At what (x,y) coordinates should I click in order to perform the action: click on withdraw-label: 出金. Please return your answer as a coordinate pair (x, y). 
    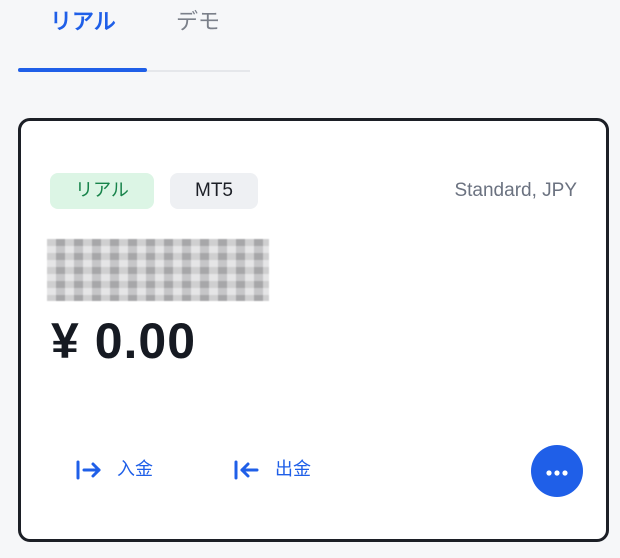
    Looking at the image, I should click on (293, 469).